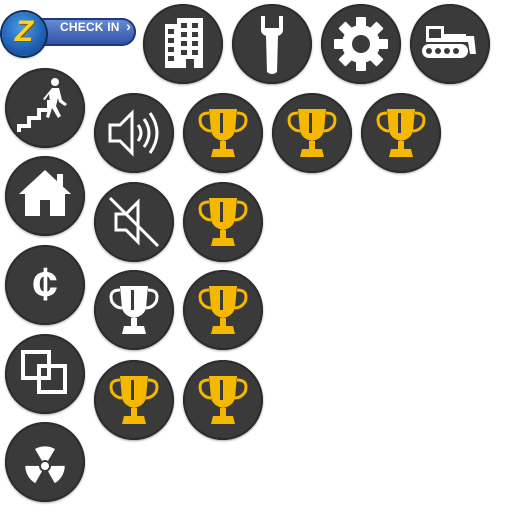  I want to click on trophy-silver-button, so click(134, 310).